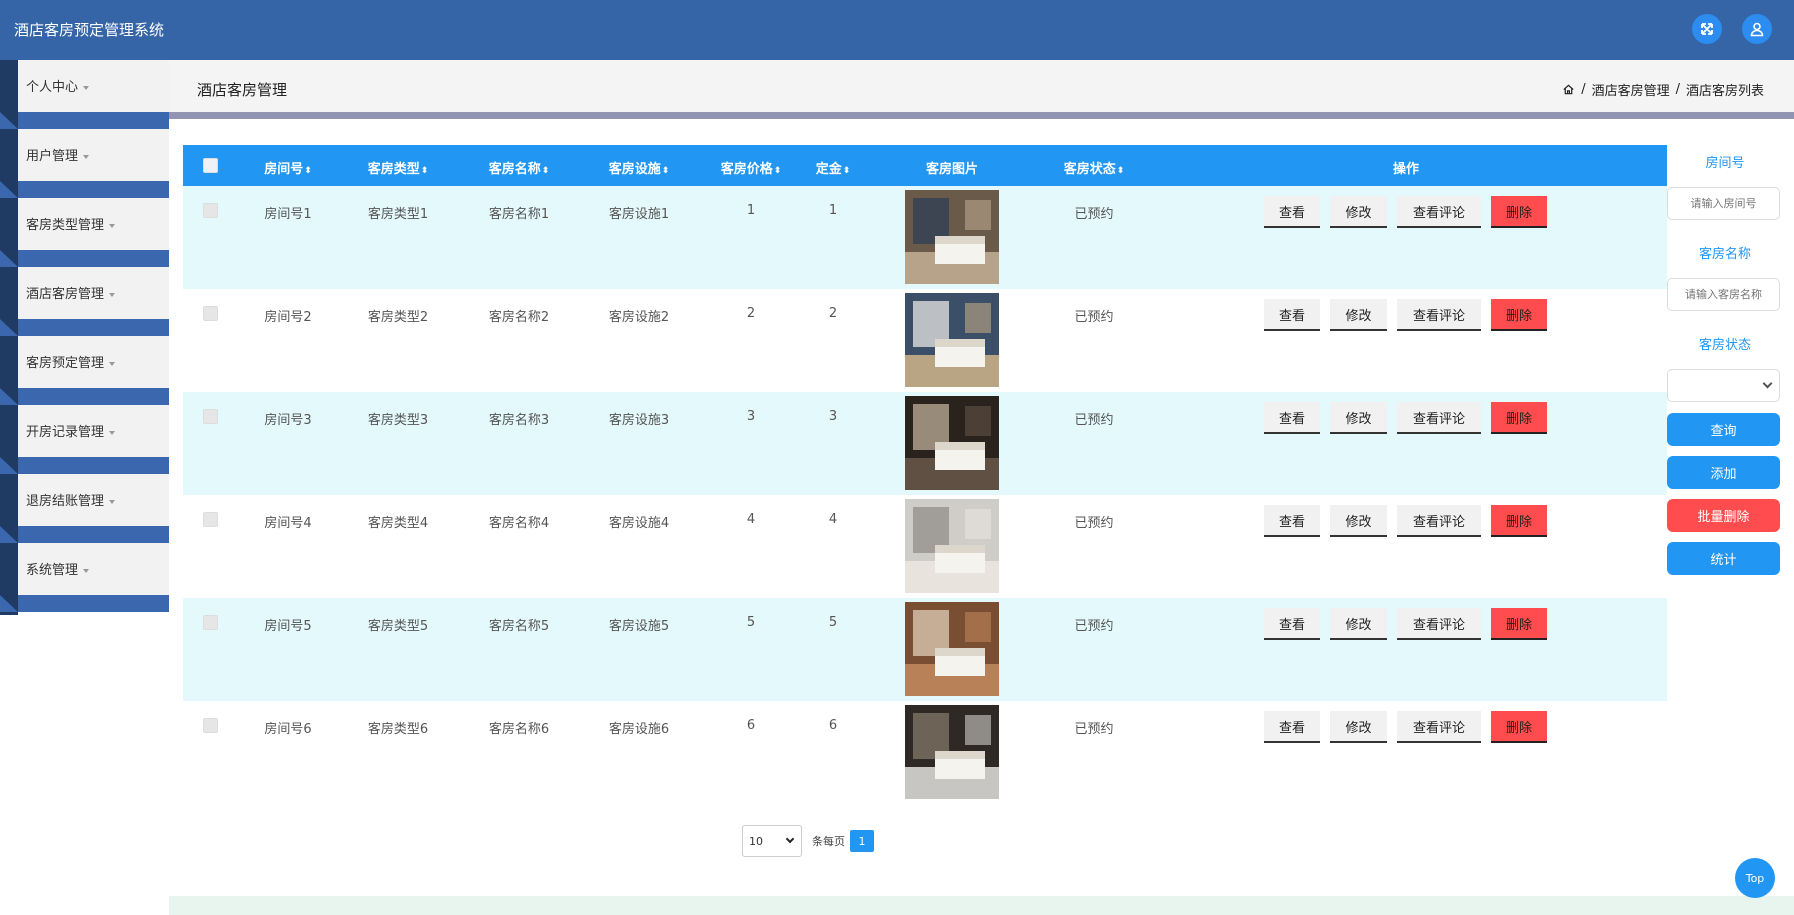 This screenshot has height=915, width=1794. Describe the element at coordinates (398, 167) in the screenshot. I see `column-header-room-type: 客房类型⬍` at that location.